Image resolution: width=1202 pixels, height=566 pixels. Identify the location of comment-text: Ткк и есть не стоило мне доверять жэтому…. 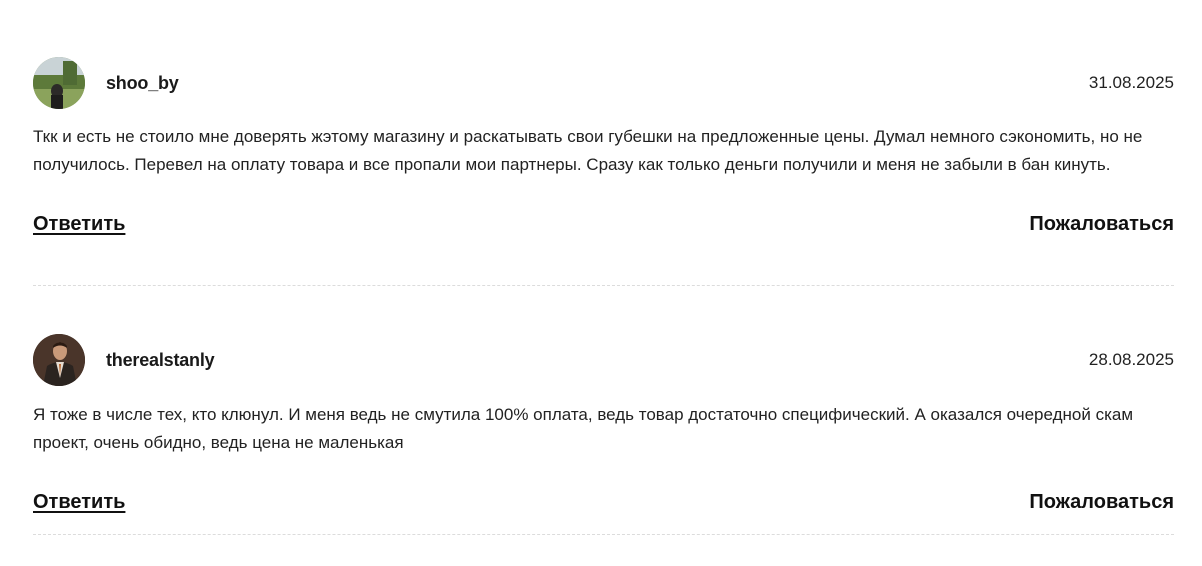
(588, 150).